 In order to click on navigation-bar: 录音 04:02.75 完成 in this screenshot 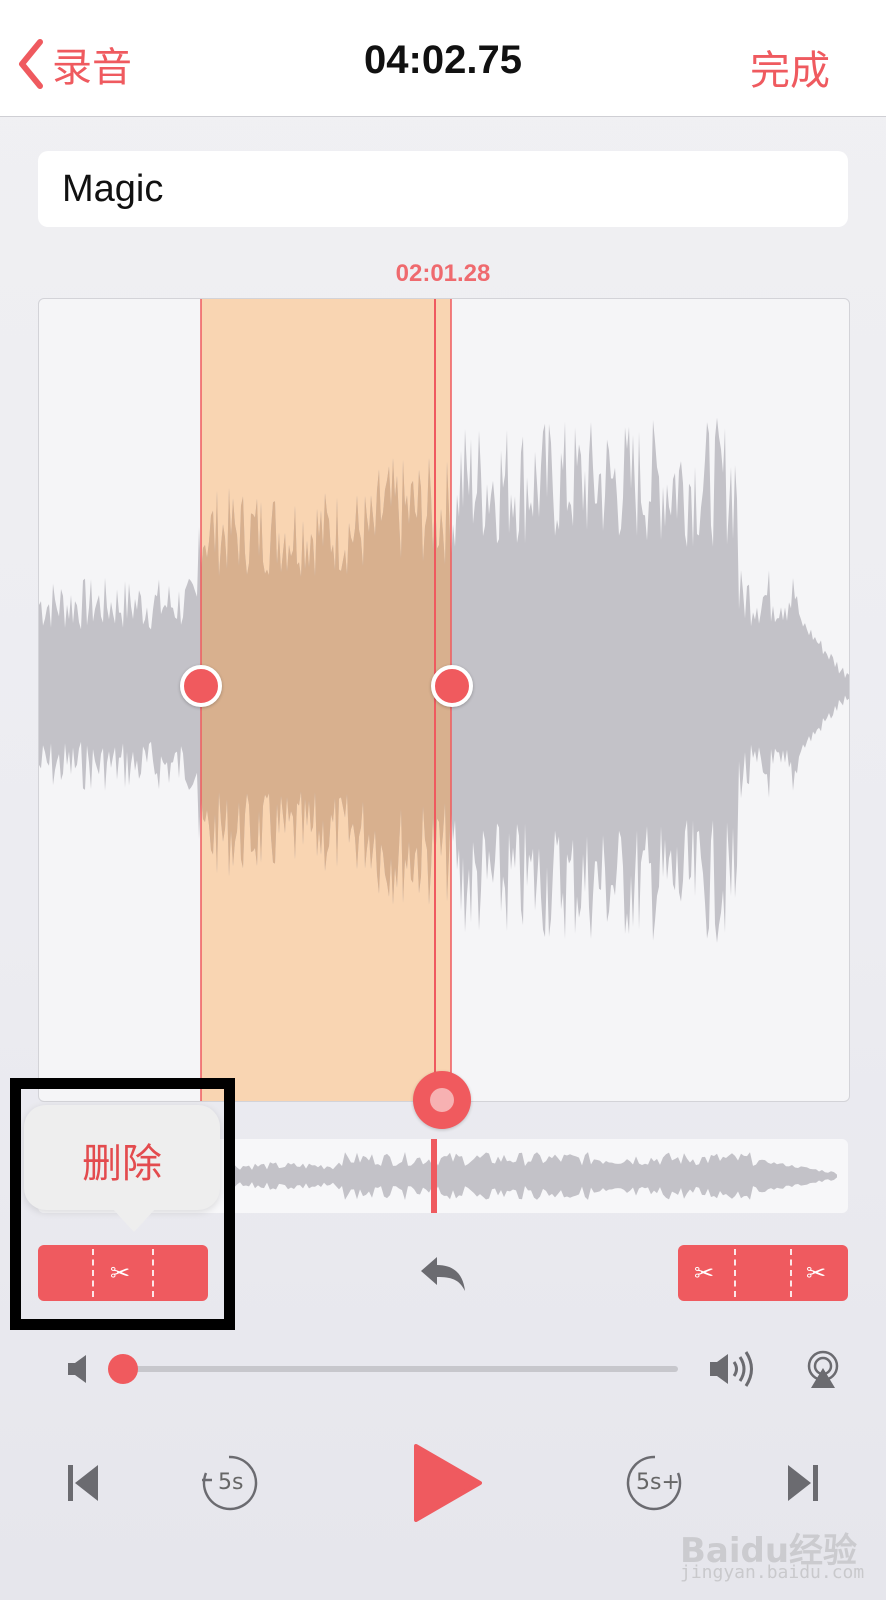, I will do `click(443, 58)`.